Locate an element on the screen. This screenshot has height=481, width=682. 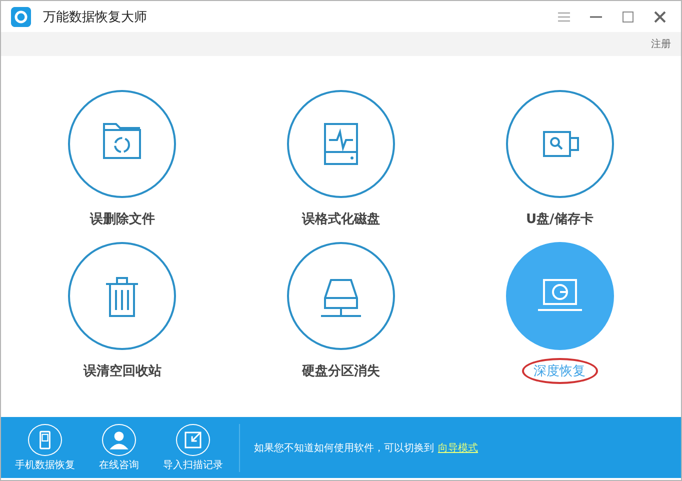
menu-icon is located at coordinates (564, 17).